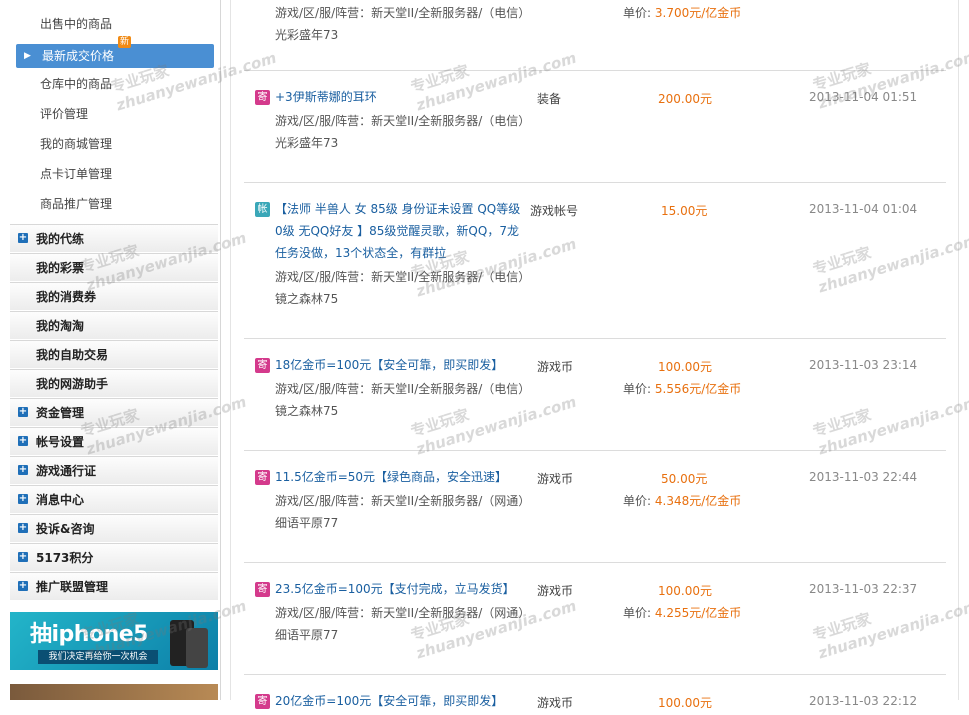 The width and height of the screenshot is (969, 715). I want to click on caret-right-icon: ▶, so click(27, 56).